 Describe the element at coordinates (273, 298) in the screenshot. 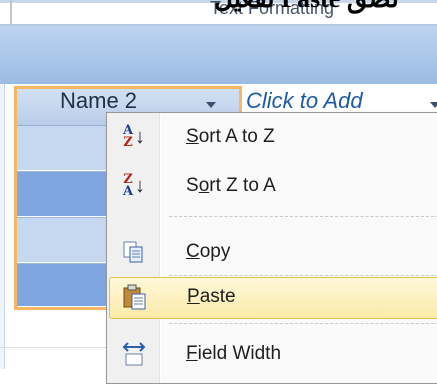

I see `menu-item-paste: Paste` at that location.